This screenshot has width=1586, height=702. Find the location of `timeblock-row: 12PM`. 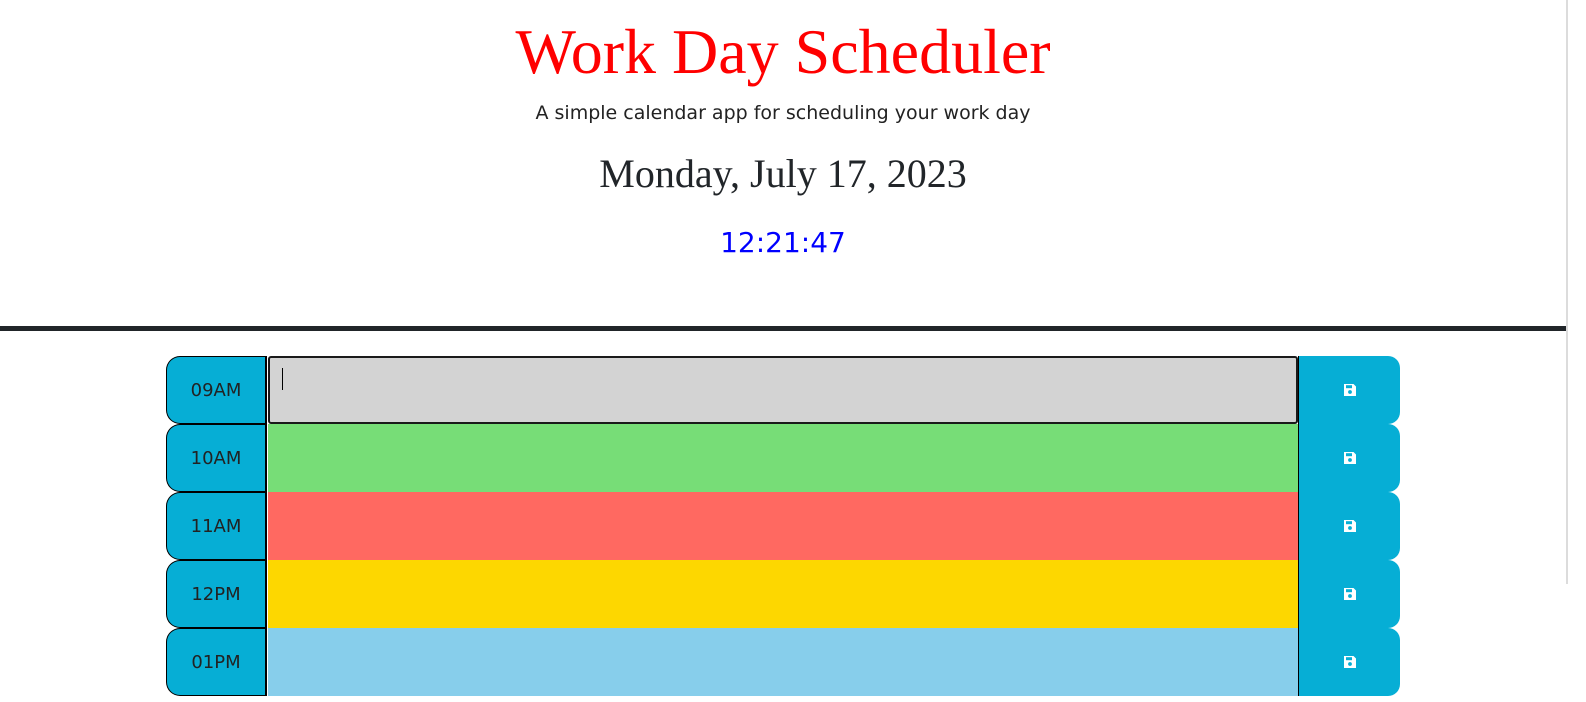

timeblock-row: 12PM is located at coordinates (783, 594).